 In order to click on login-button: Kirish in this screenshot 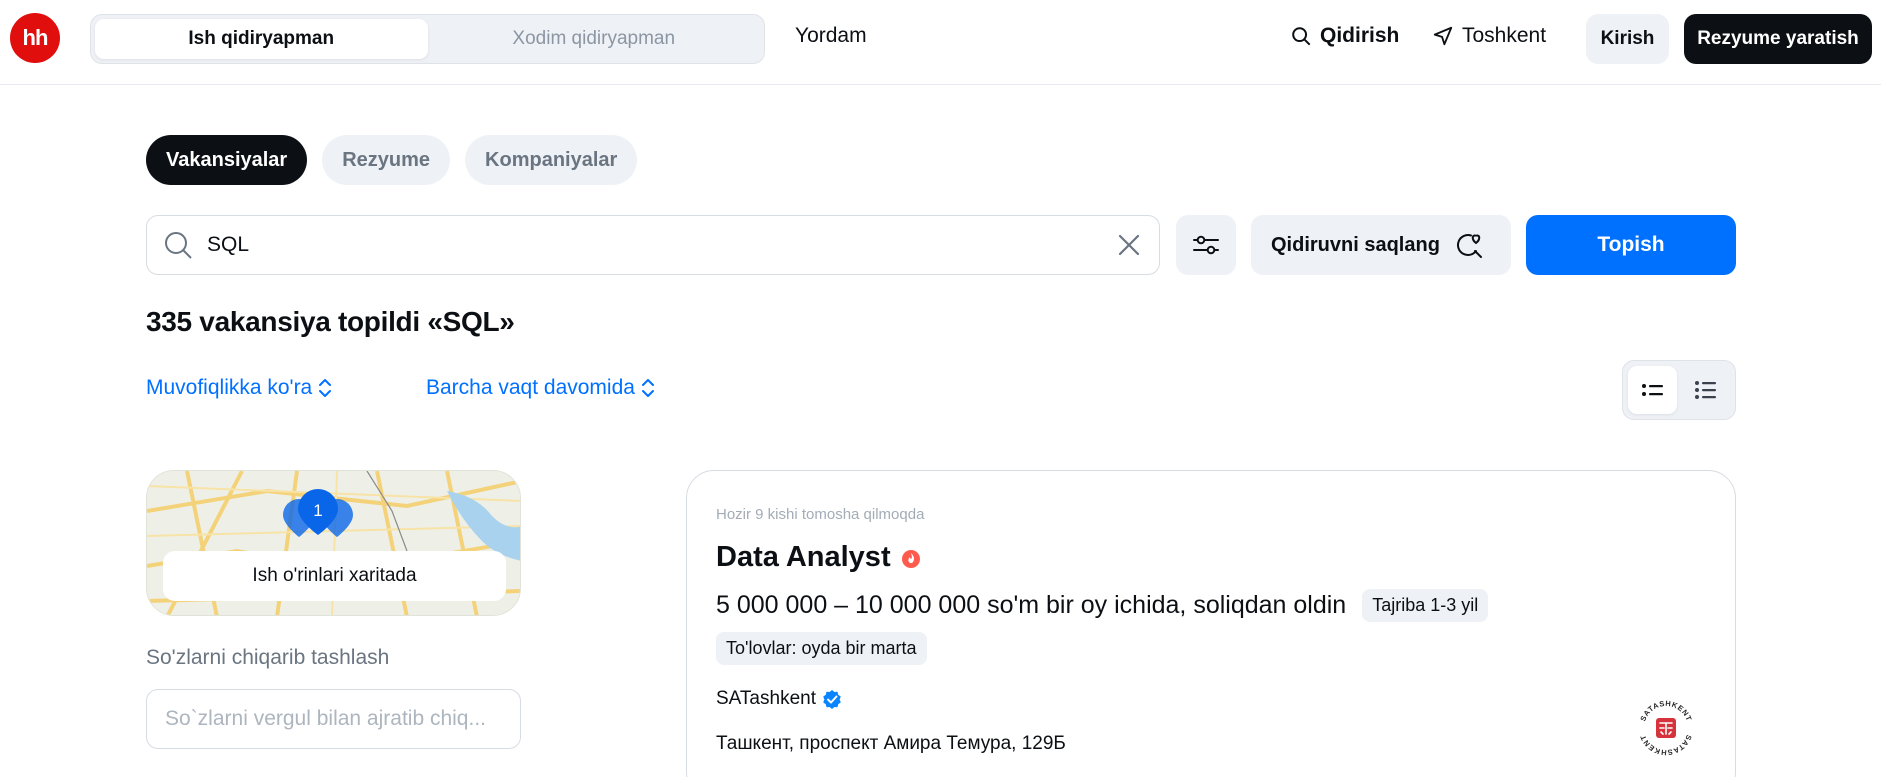, I will do `click(1627, 39)`.